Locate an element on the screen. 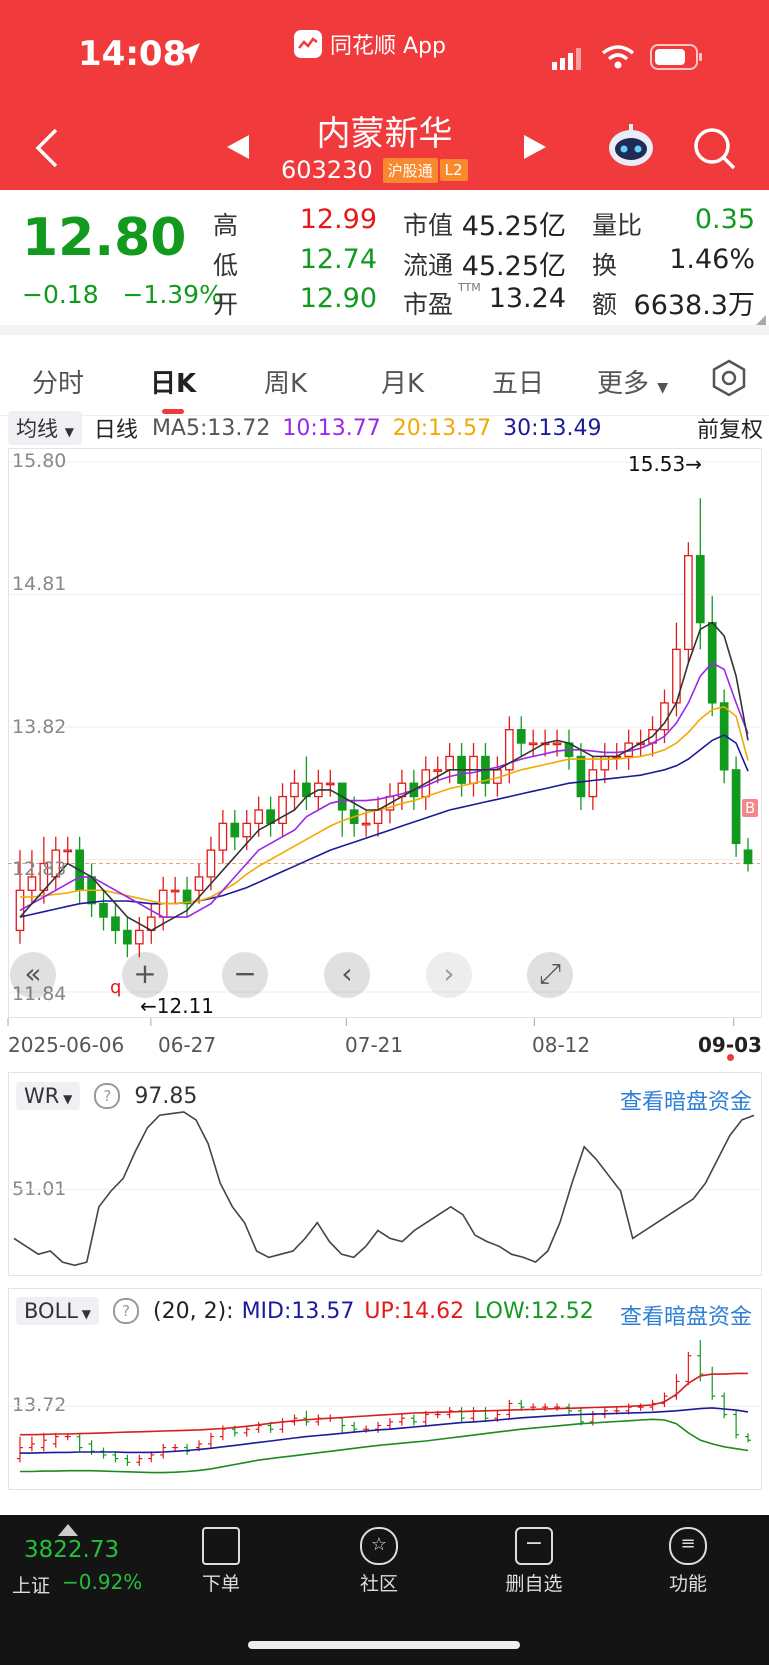  star-badge-icon: ☆ is located at coordinates (379, 1546).